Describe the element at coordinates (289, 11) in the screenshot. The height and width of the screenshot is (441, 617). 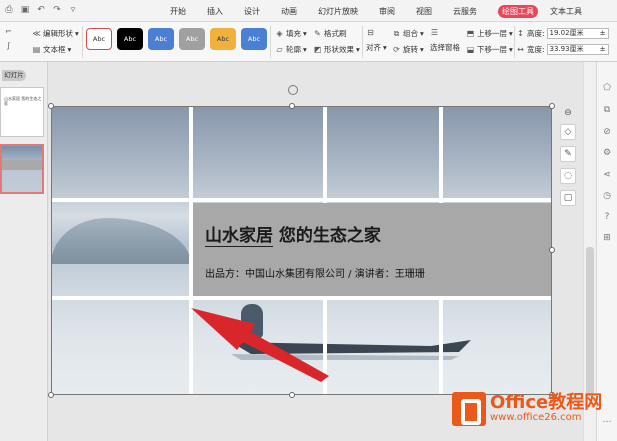
I see `tab-animation: 动画` at that location.